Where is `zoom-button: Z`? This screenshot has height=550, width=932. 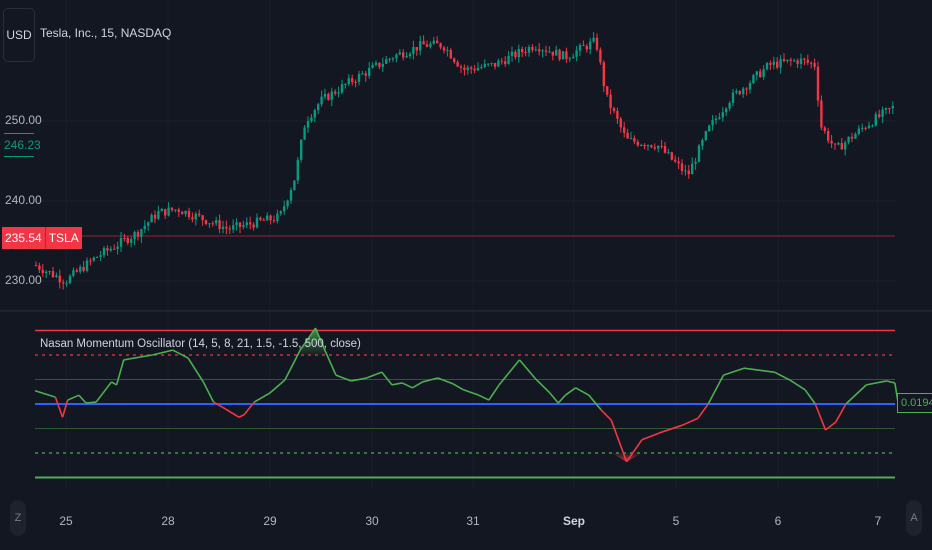 zoom-button: Z is located at coordinates (18, 518).